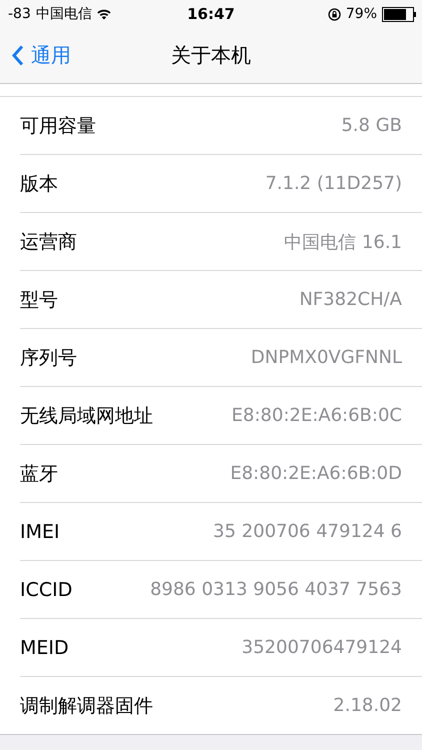 The image size is (422, 750). What do you see at coordinates (316, 473) in the screenshot?
I see `row-value: E8:80:2E:A6:6B:0D` at bounding box center [316, 473].